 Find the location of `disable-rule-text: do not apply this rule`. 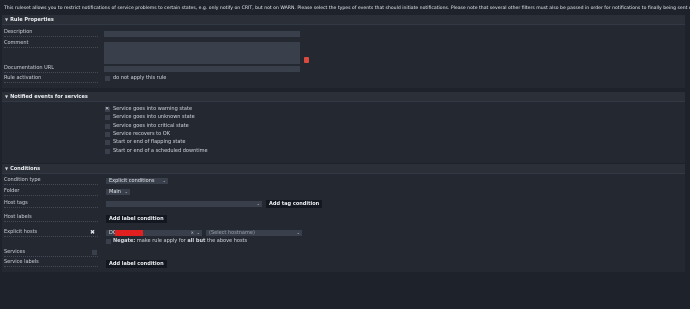

disable-rule-text: do not apply this rule is located at coordinates (140, 78).